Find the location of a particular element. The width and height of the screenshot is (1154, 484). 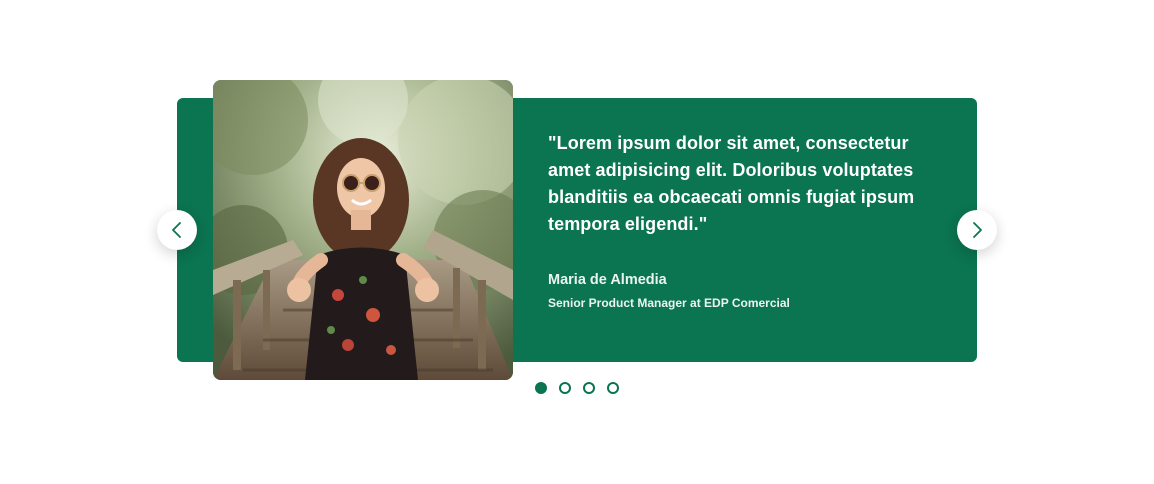

pagination-dots is located at coordinates (577, 388).